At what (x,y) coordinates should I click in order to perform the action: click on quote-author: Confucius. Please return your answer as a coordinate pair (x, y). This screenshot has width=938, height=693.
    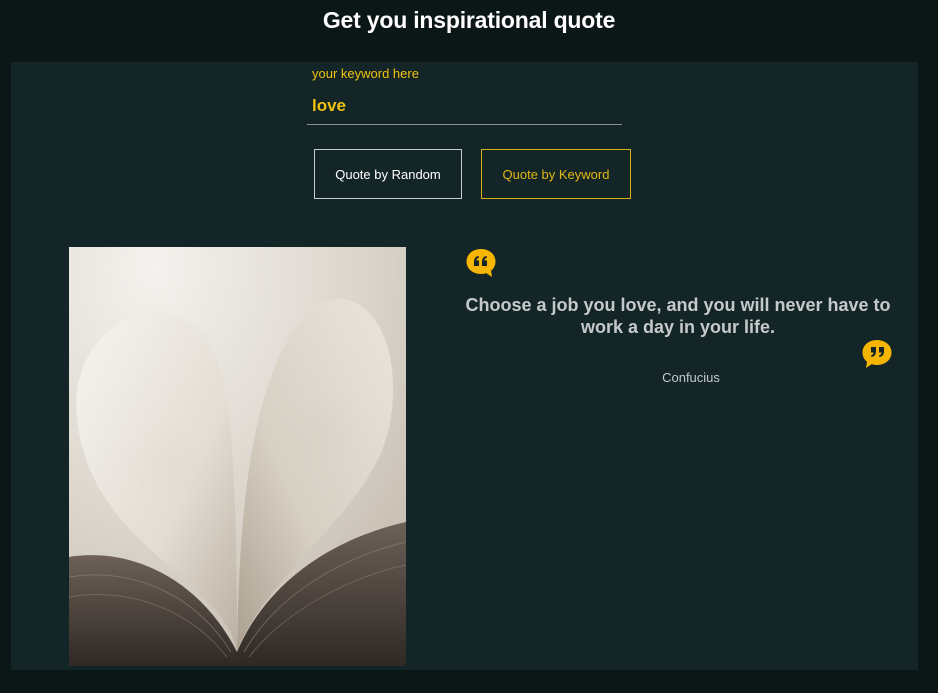
    Looking at the image, I should click on (691, 377).